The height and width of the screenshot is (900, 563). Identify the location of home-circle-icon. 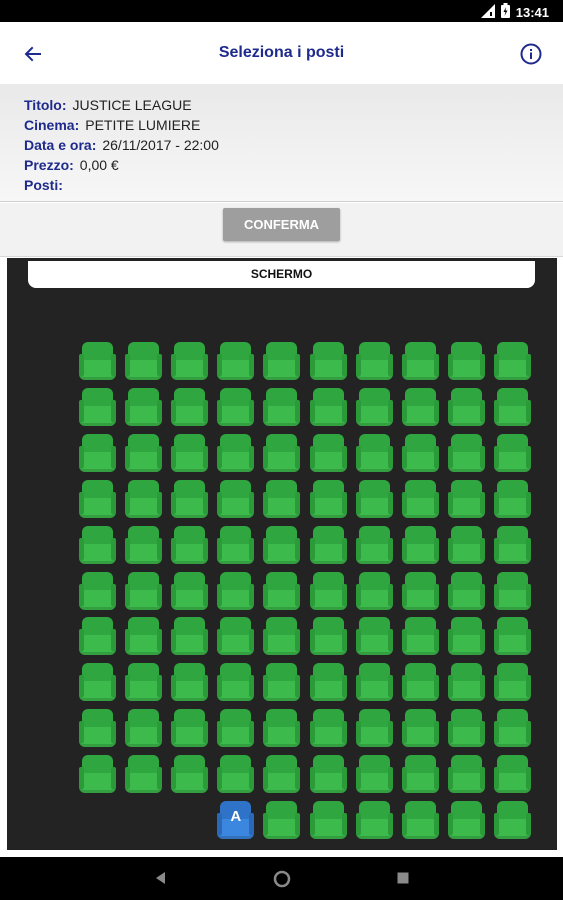
(282, 881).